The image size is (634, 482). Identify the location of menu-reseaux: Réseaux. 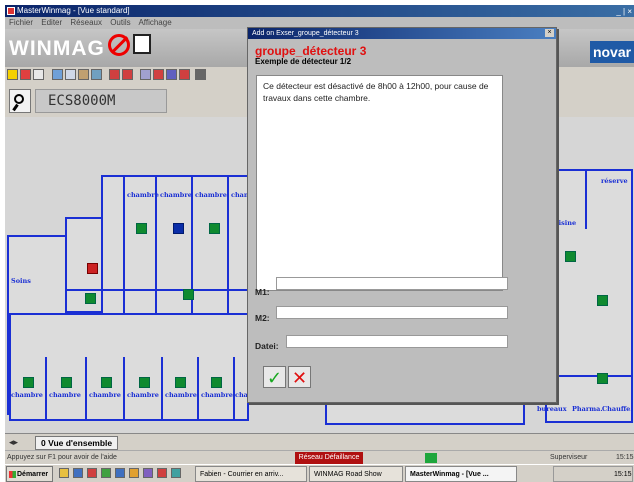
(86, 22).